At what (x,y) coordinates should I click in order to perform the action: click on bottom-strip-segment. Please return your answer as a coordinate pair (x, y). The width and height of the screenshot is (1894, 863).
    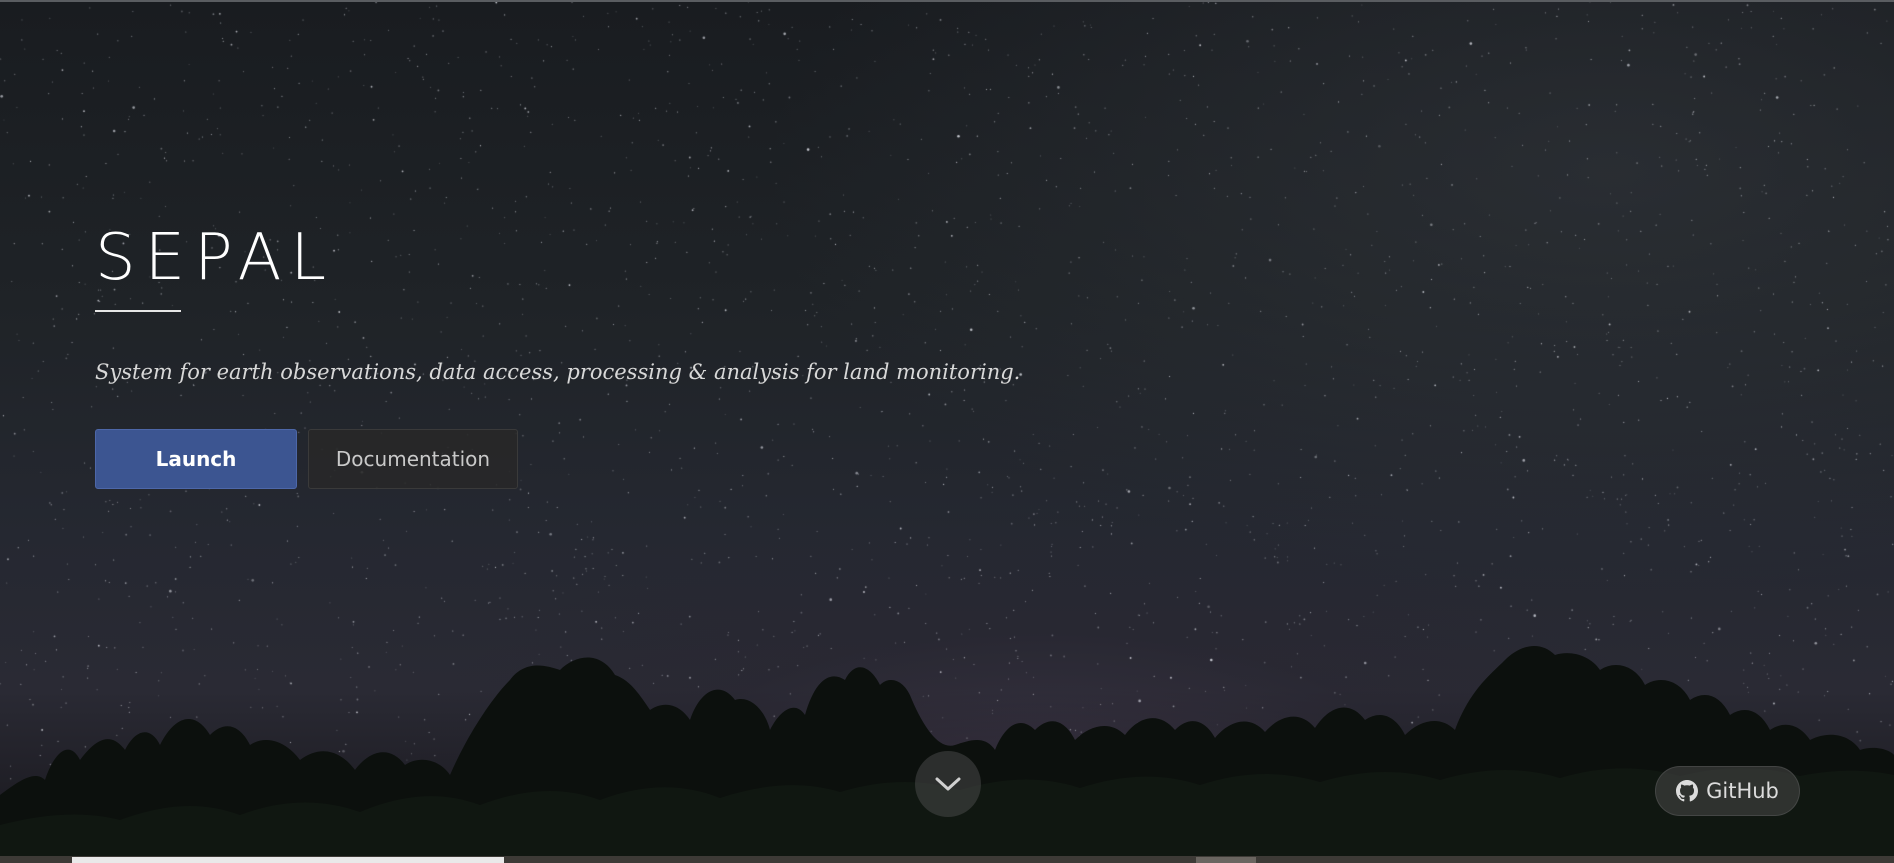
    Looking at the image, I should click on (1226, 860).